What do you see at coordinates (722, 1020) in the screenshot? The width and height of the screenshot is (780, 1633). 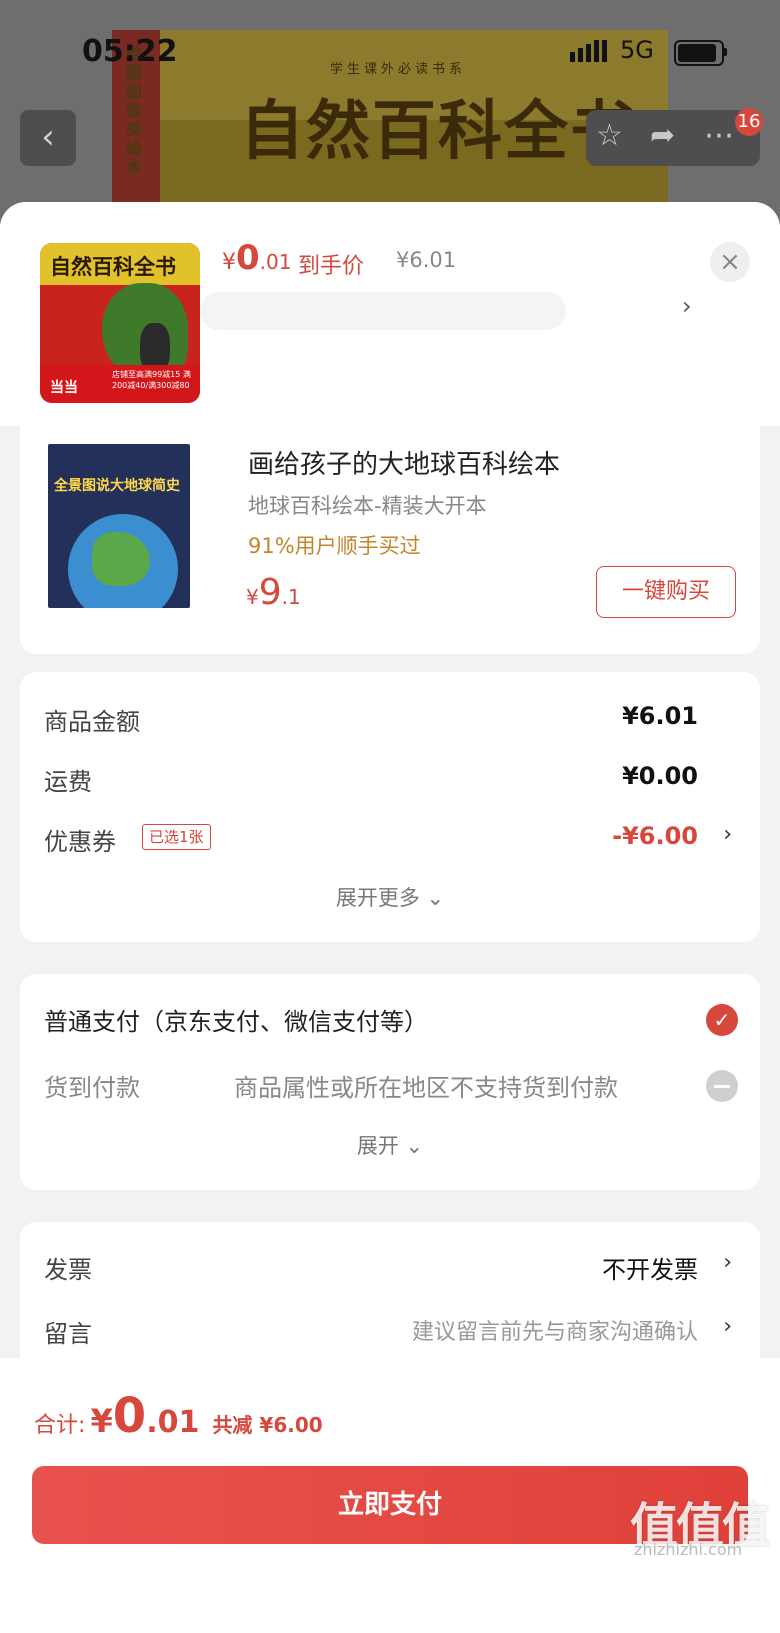 I see `check-icon: ✓` at bounding box center [722, 1020].